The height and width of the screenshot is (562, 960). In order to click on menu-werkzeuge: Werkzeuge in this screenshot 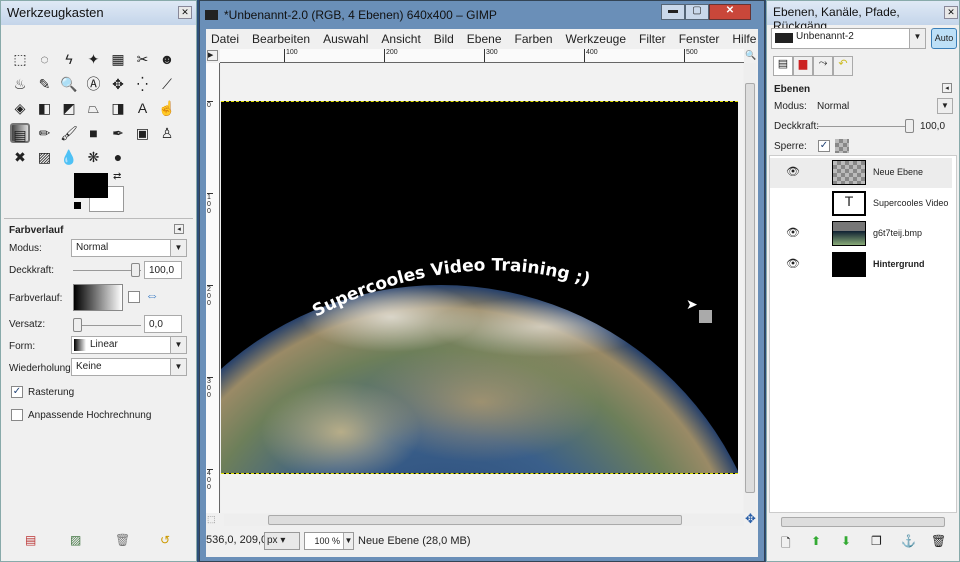, I will do `click(596, 39)`.